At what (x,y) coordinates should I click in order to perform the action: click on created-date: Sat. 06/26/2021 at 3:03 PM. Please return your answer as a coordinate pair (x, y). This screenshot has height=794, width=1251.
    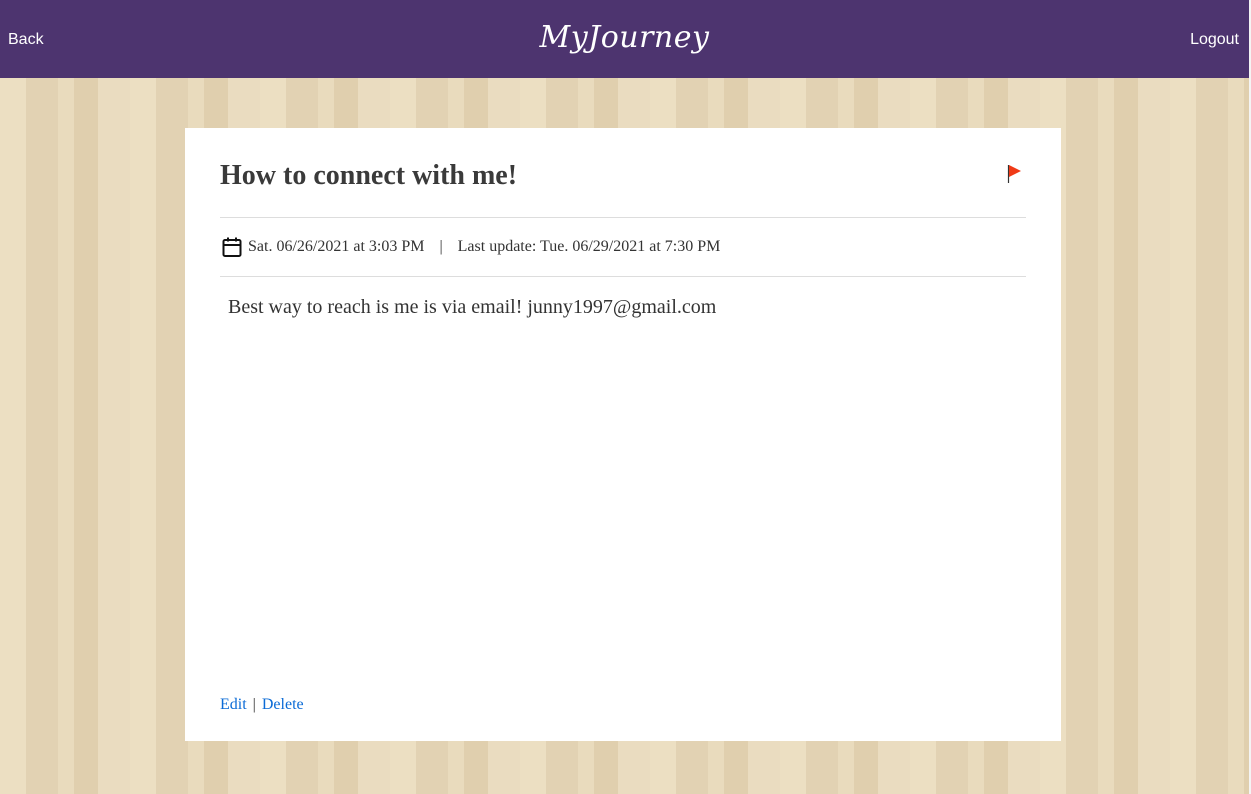
    Looking at the image, I should click on (336, 246).